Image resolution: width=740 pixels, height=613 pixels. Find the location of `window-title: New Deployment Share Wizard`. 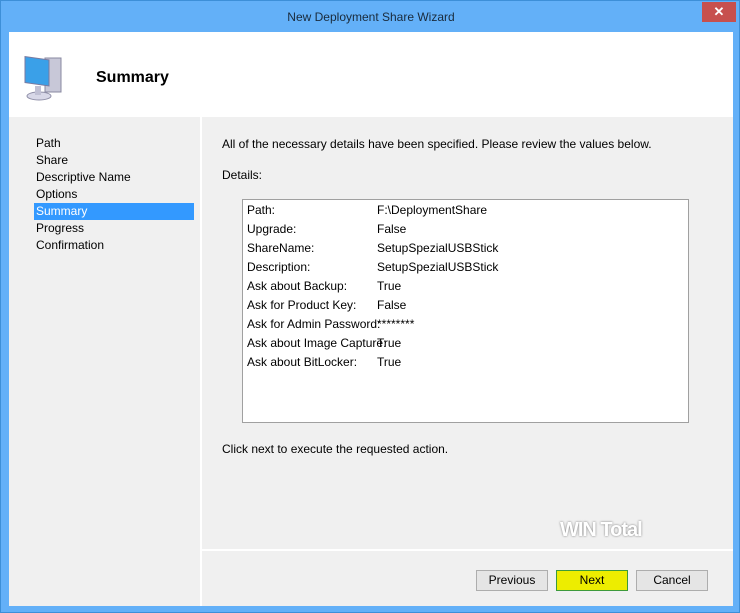

window-title: New Deployment Share Wizard is located at coordinates (371, 17).